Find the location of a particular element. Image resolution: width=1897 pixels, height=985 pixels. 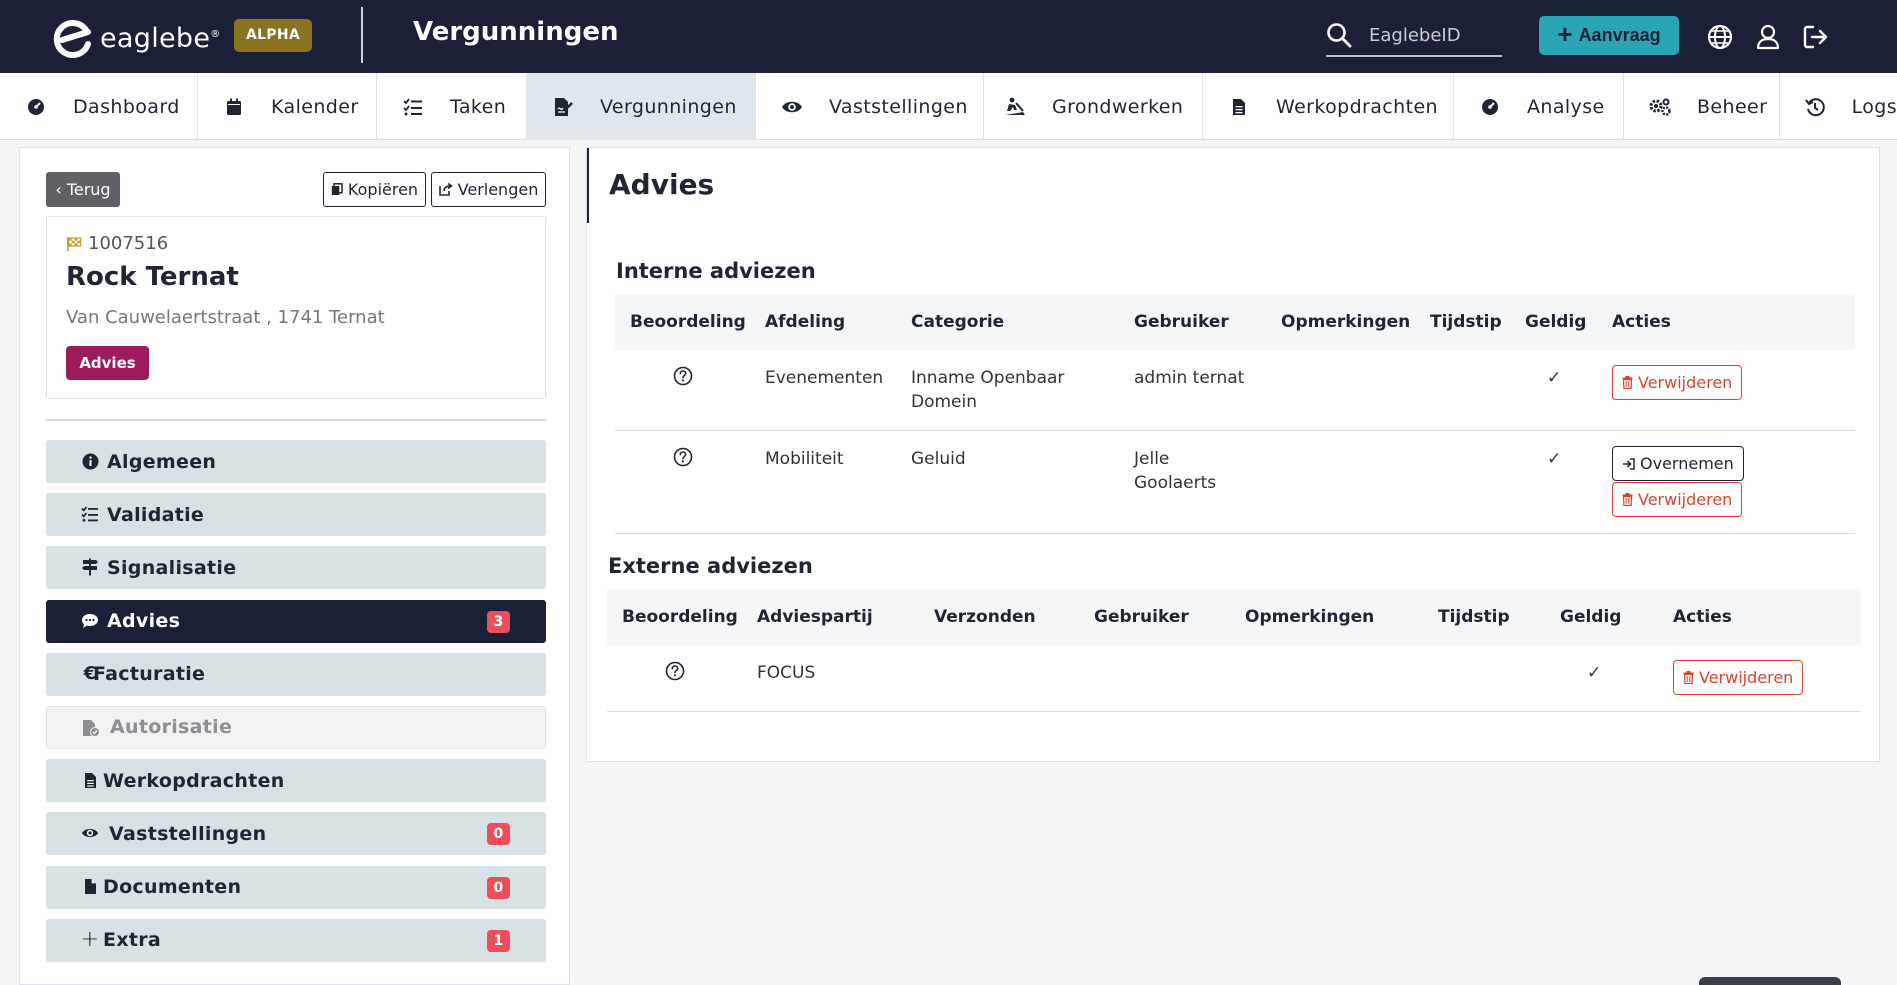

sidebar-item-label: Facturatie is located at coordinates (149, 674).